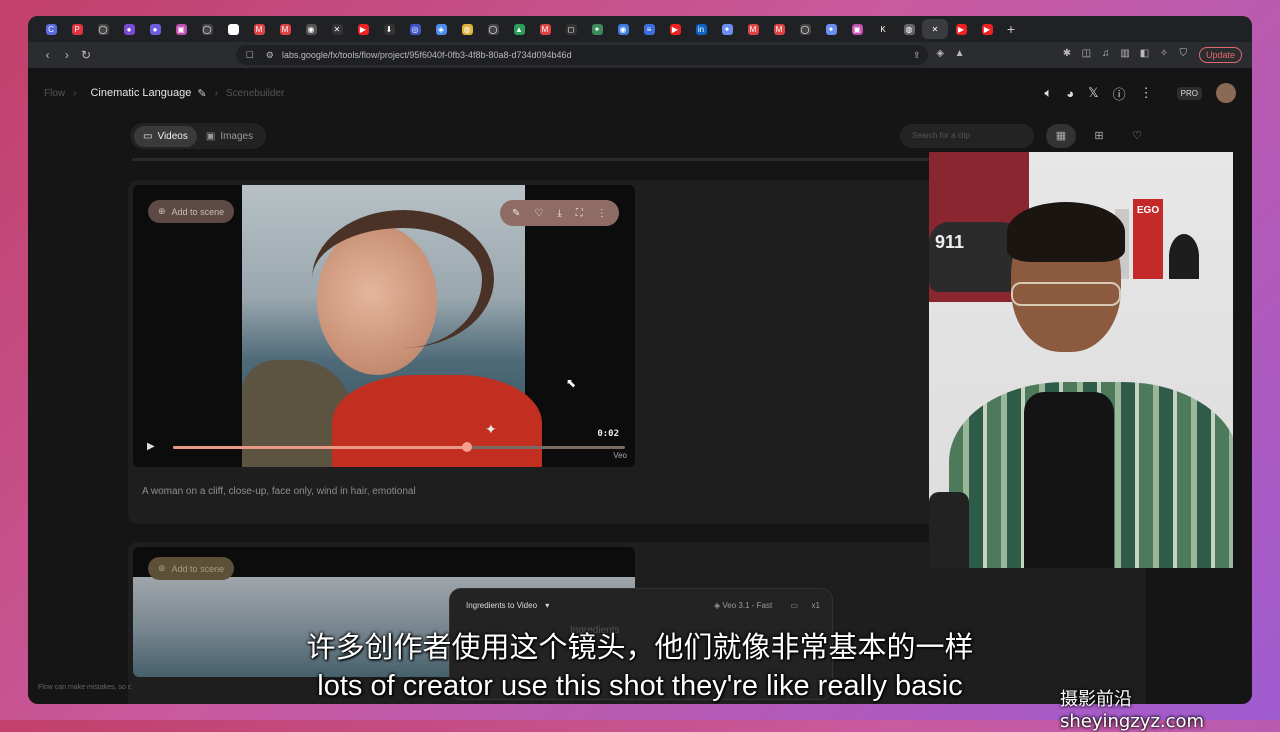 The image size is (1280, 732). What do you see at coordinates (1144, 55) in the screenshot?
I see `extension-icon: ◧` at bounding box center [1144, 55].